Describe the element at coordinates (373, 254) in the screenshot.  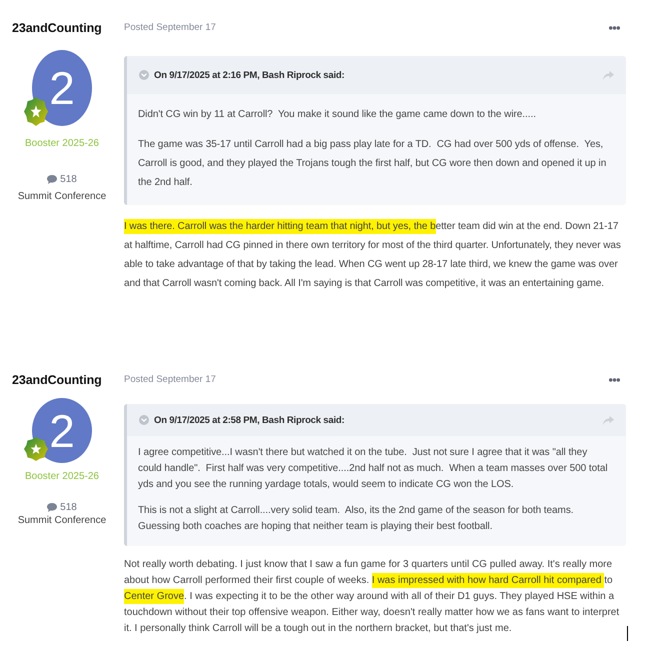
I see `post-text: I was there. Carroll was the harder hitting team that night, but yes, the better team did win at the end. Down 21-17 at halftime, Carroll had CG pinned in there own territory for most of the third quarter. Unfortunately, they never was able to take advantage of that by taking the lead. When CG went up 28-17 late third, we knew the game was over and that Carroll wasn't coming back. All I'm saying is that Carroll was competitive, it was an entertaining game.` at that location.